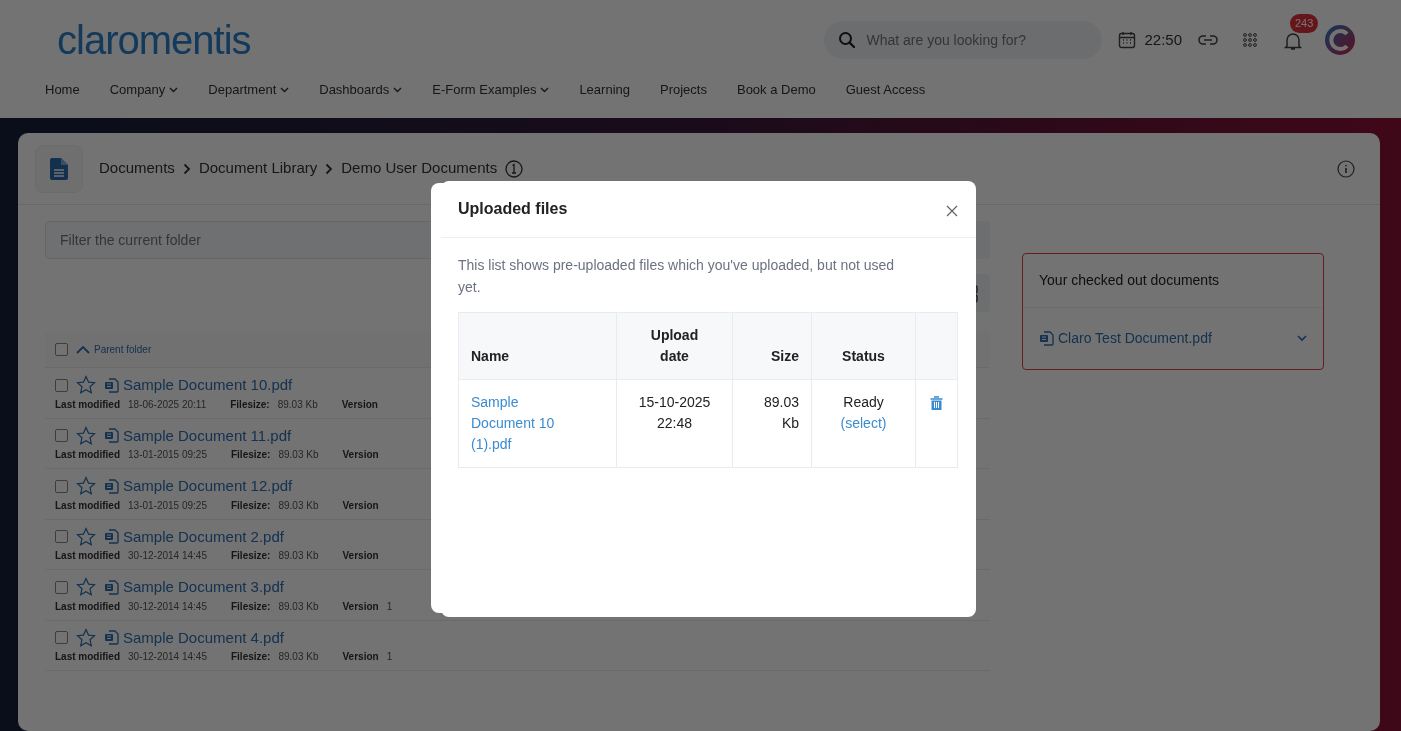 The image size is (1401, 731). Describe the element at coordinates (863, 403) in the screenshot. I see `status-text: Ready` at that location.